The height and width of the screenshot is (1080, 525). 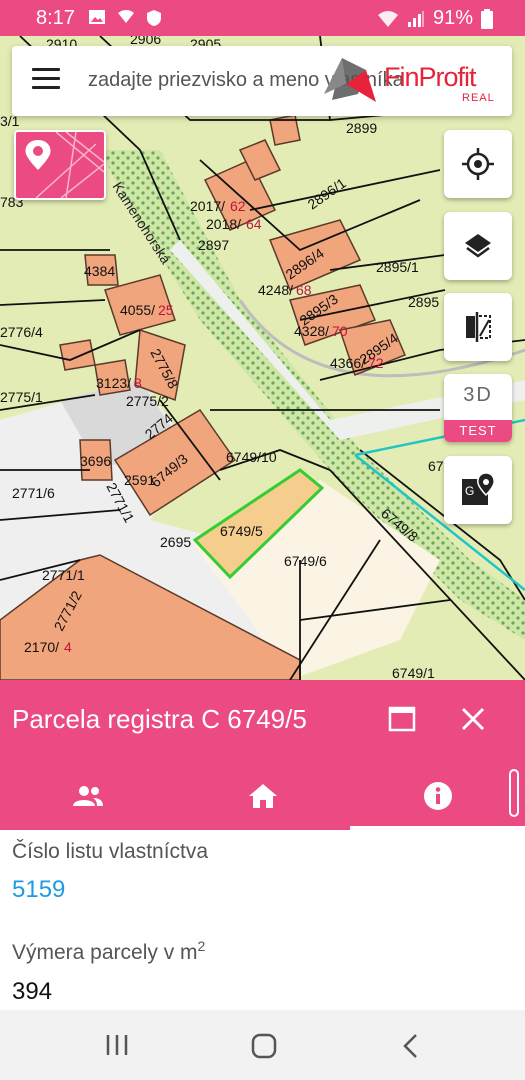 I want to click on map-label: 64, so click(x=254, y=224).